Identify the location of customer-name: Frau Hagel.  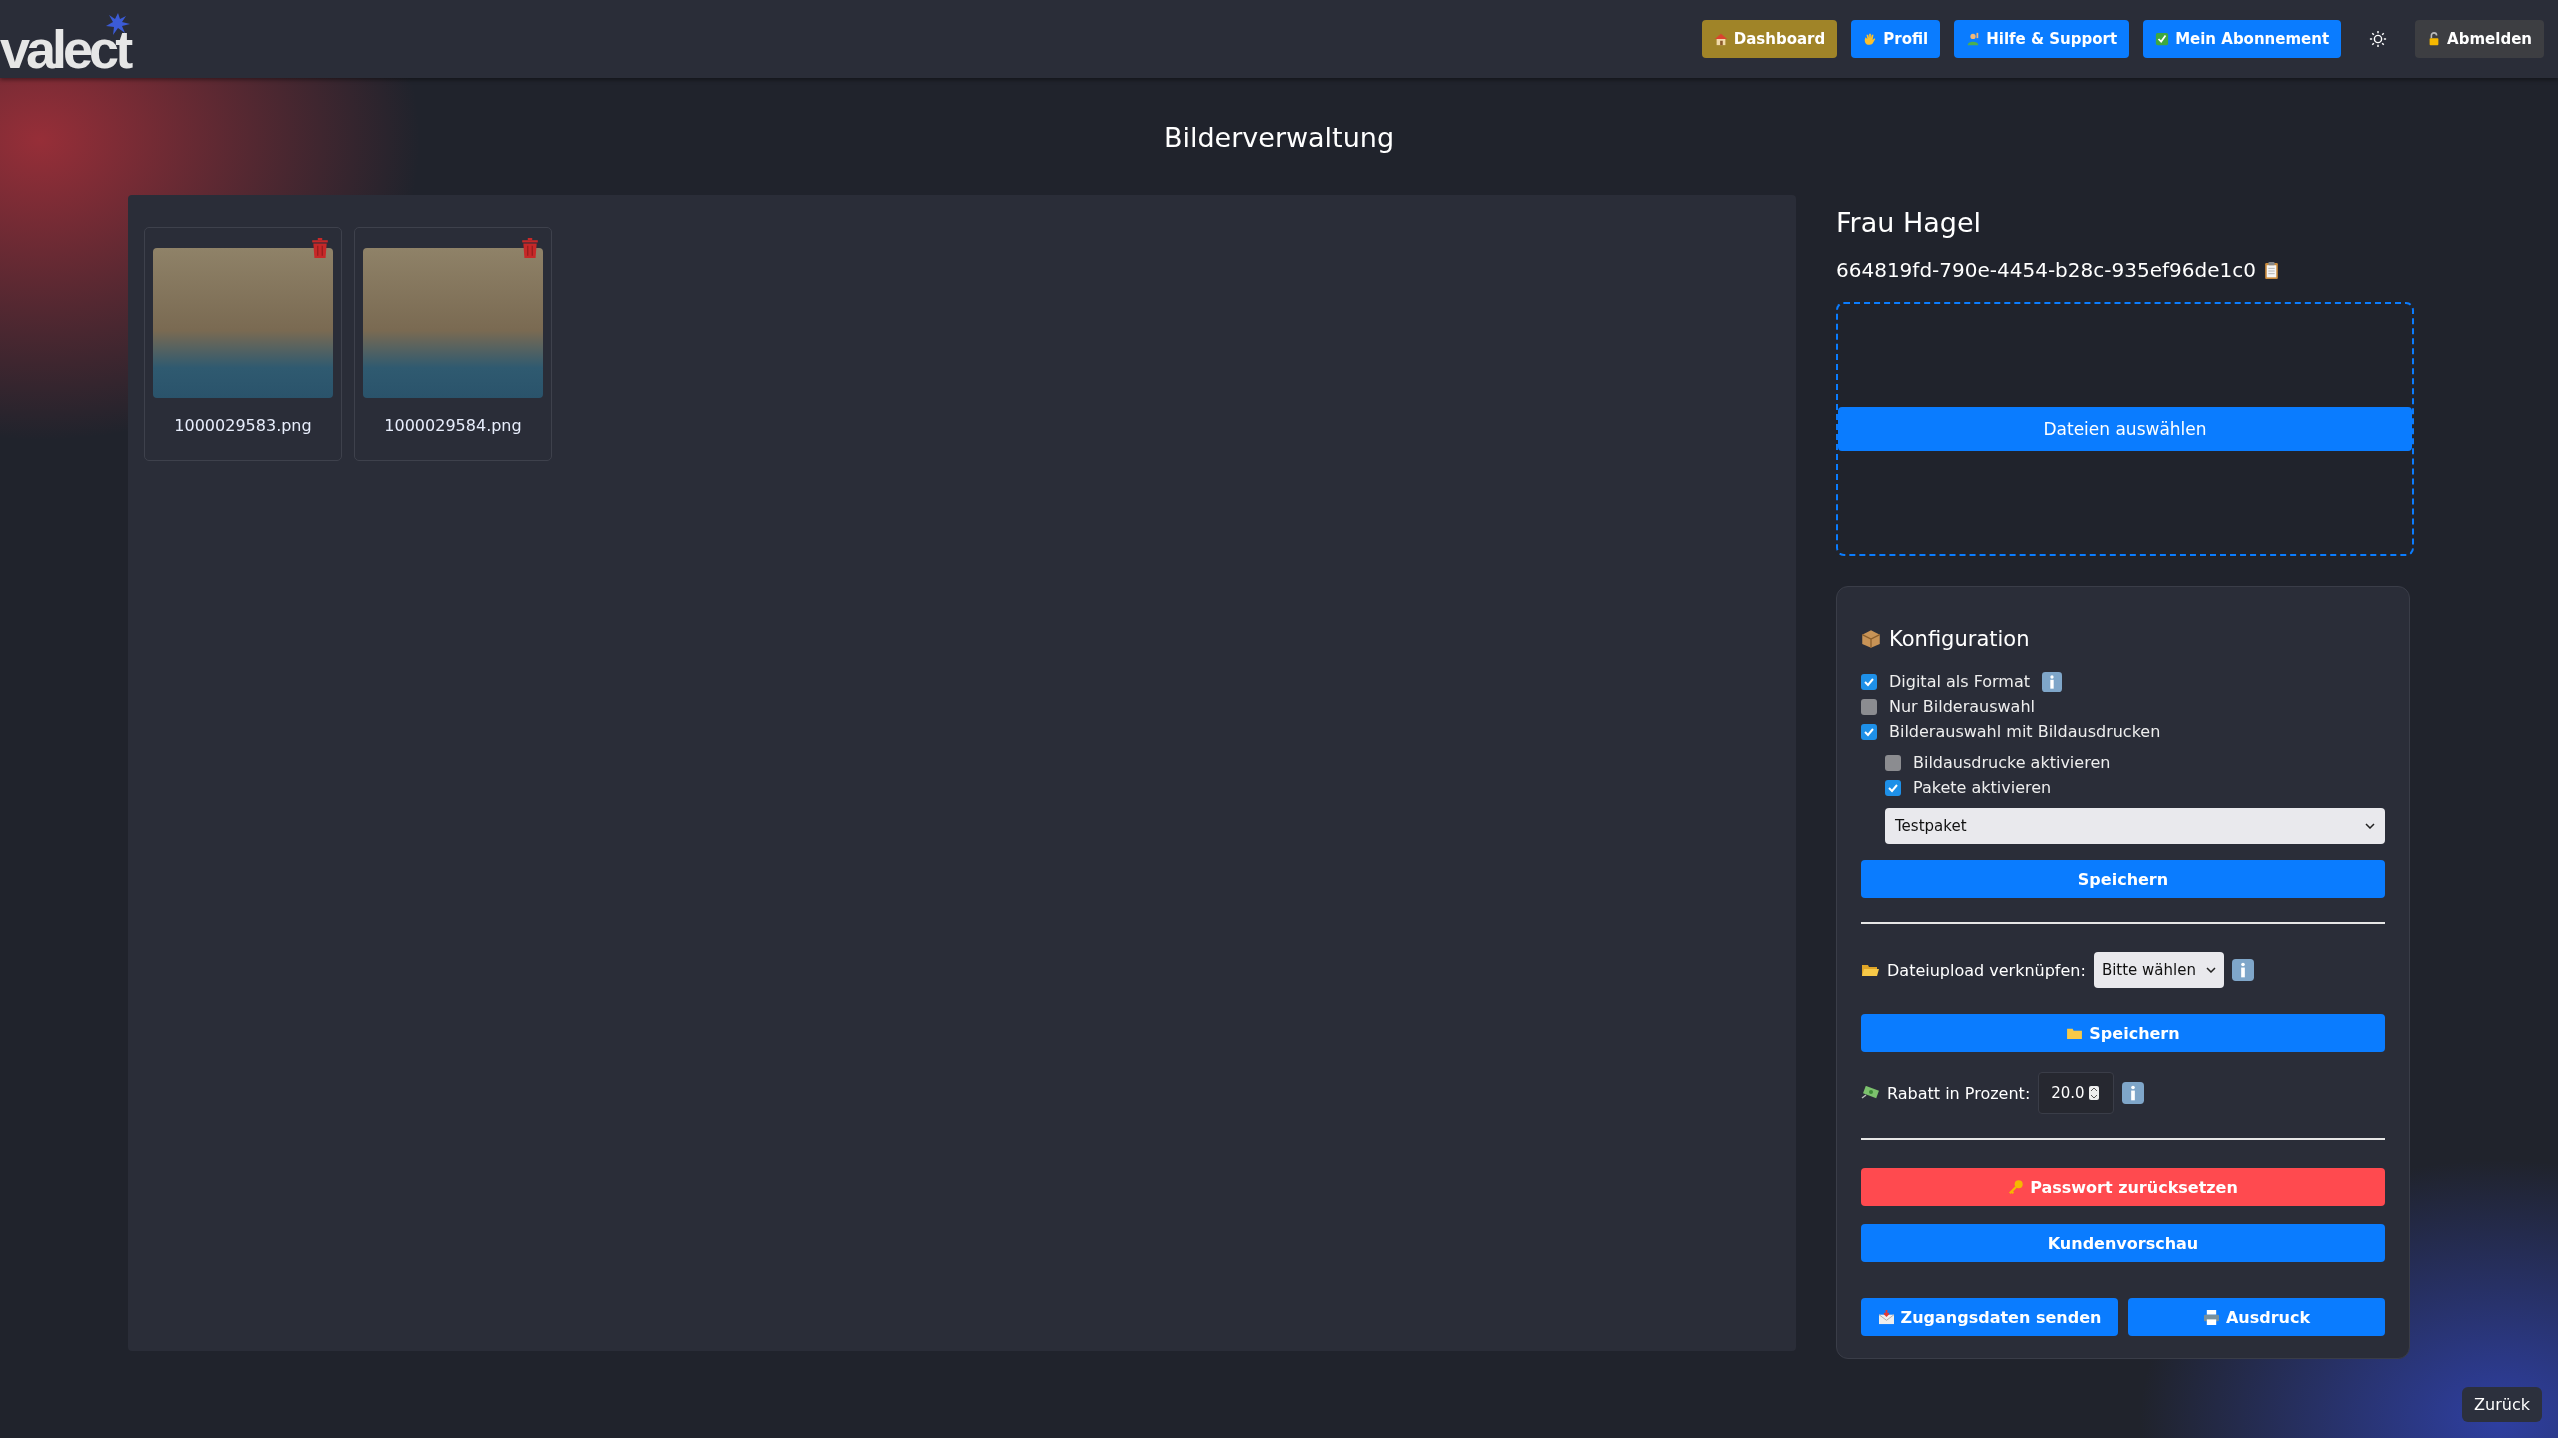
(1909, 223).